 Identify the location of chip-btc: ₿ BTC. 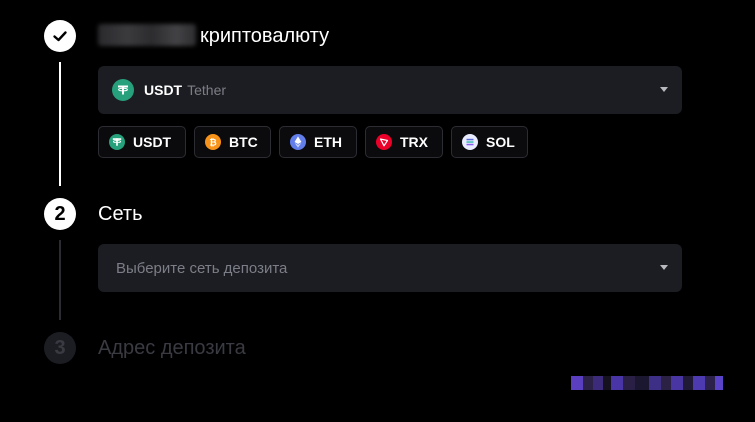
(232, 142).